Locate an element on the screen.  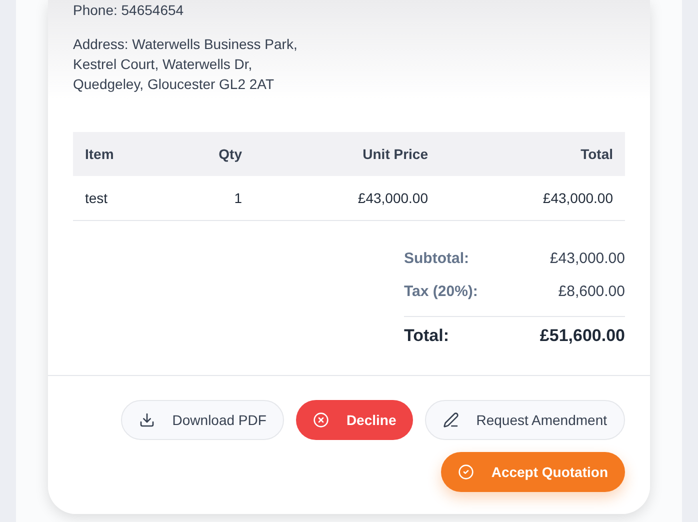
pen-icon is located at coordinates (451, 420).